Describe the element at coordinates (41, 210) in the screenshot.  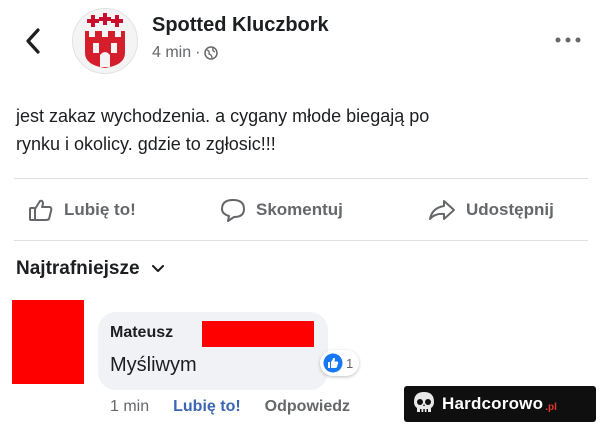
I see `thumbs-up-icon` at that location.